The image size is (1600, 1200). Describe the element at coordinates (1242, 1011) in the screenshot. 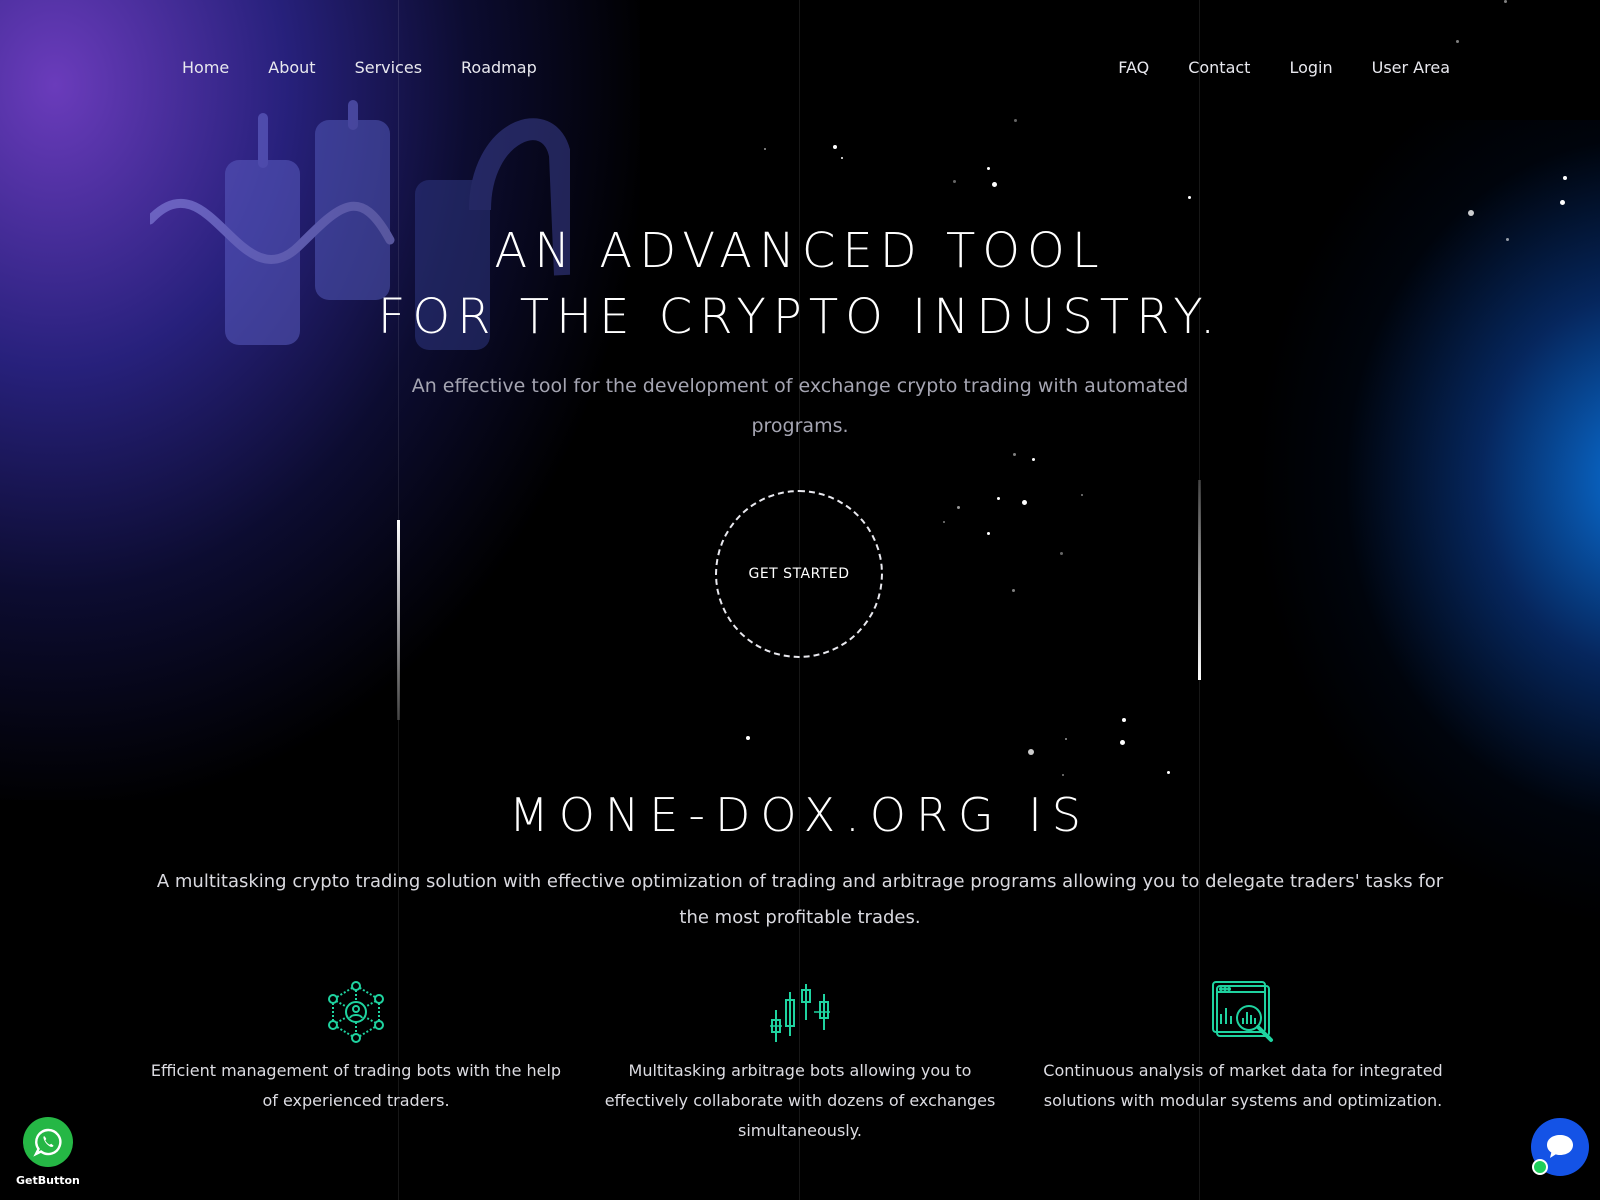

I see `market-analysis-icon` at that location.